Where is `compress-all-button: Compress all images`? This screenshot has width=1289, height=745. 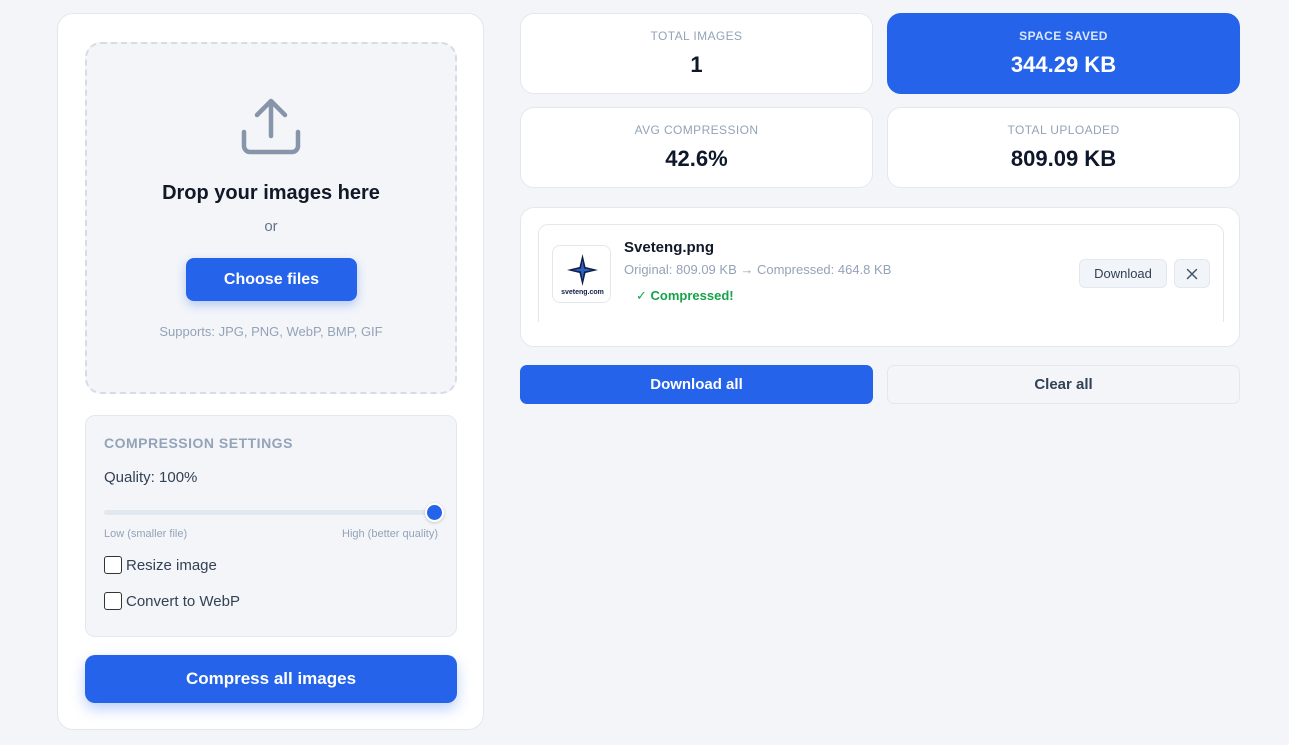
compress-all-button: Compress all images is located at coordinates (271, 679).